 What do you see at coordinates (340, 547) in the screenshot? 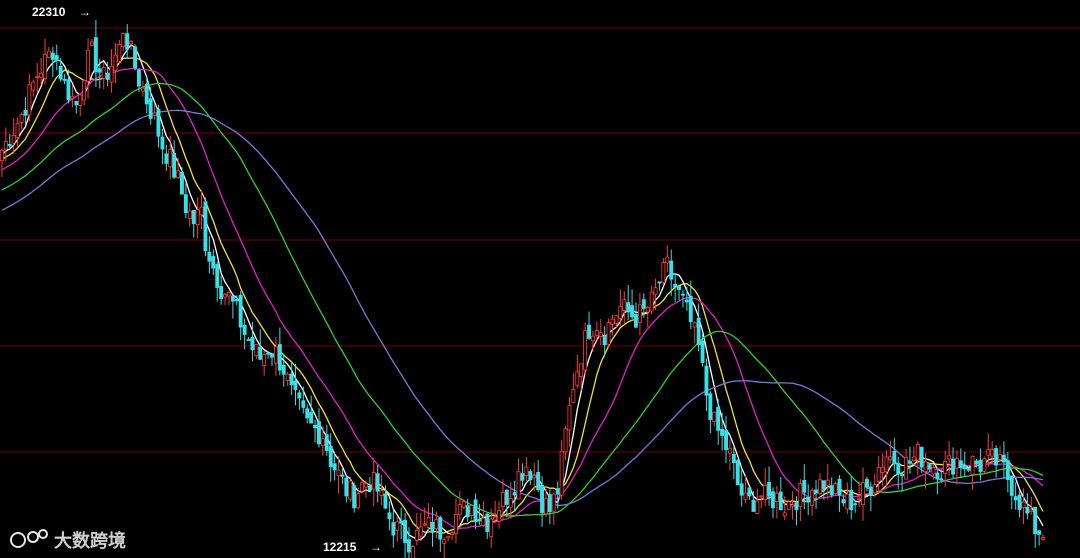
I see `low-label: 12215` at bounding box center [340, 547].